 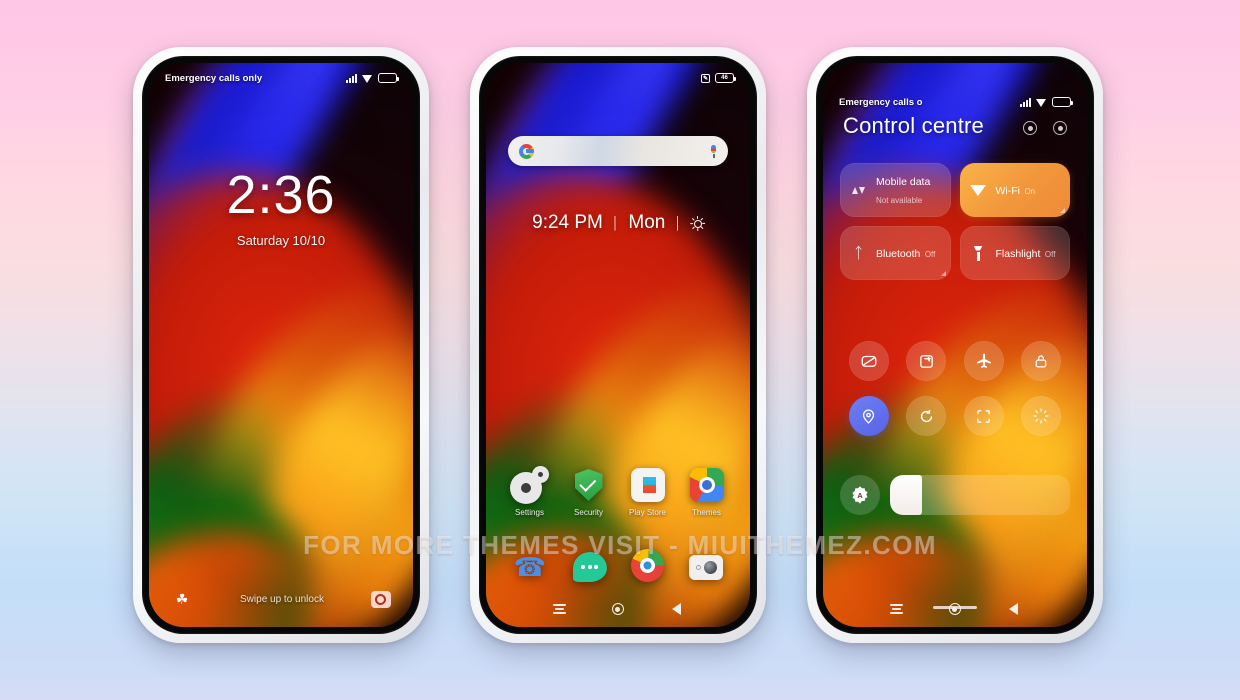 What do you see at coordinates (895, 190) in the screenshot?
I see `tile-mobile-data: Mobile data Not available` at bounding box center [895, 190].